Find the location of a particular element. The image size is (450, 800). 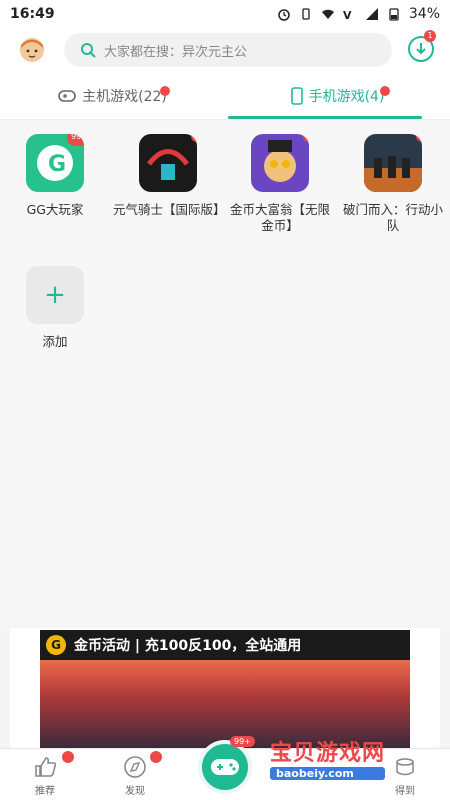

add-game-tile: + 添加 is located at coordinates (55, 308).